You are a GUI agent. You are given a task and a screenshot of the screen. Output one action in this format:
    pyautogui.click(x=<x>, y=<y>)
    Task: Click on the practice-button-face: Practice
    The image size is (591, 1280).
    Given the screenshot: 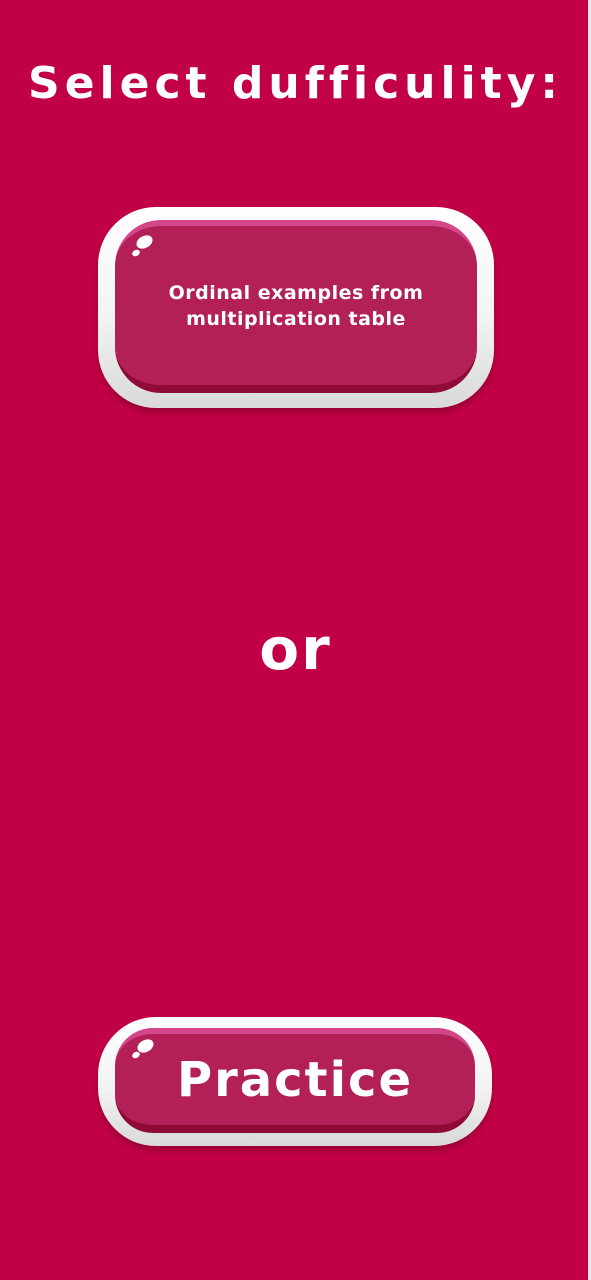 What is the action you would take?
    pyautogui.click(x=295, y=1080)
    